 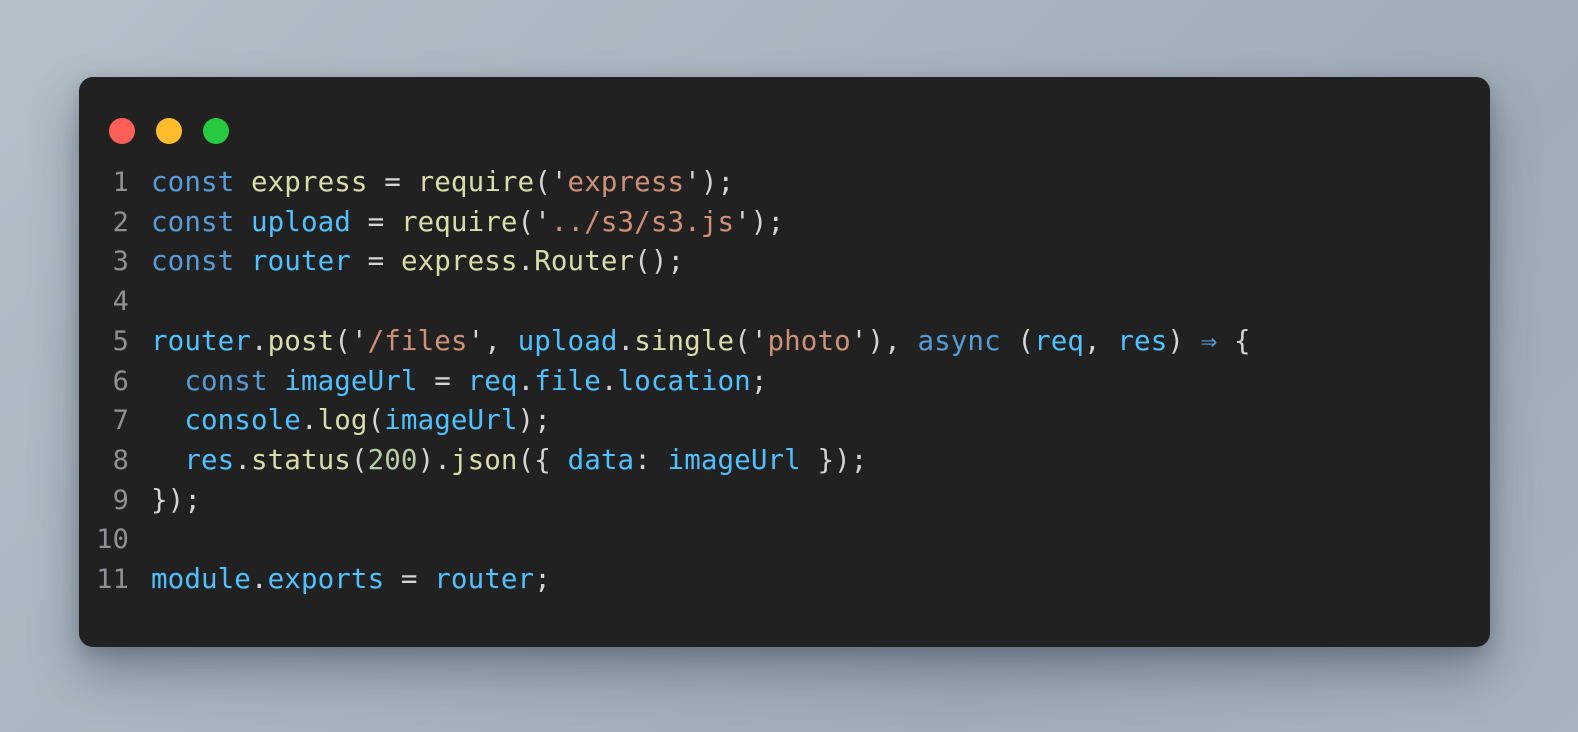 What do you see at coordinates (242, 420) in the screenshot?
I see `code-token-variable: console` at bounding box center [242, 420].